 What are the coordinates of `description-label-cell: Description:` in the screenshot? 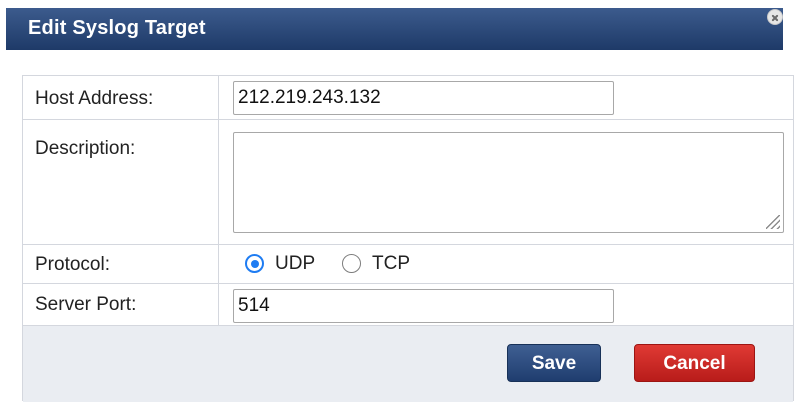 It's located at (121, 182).